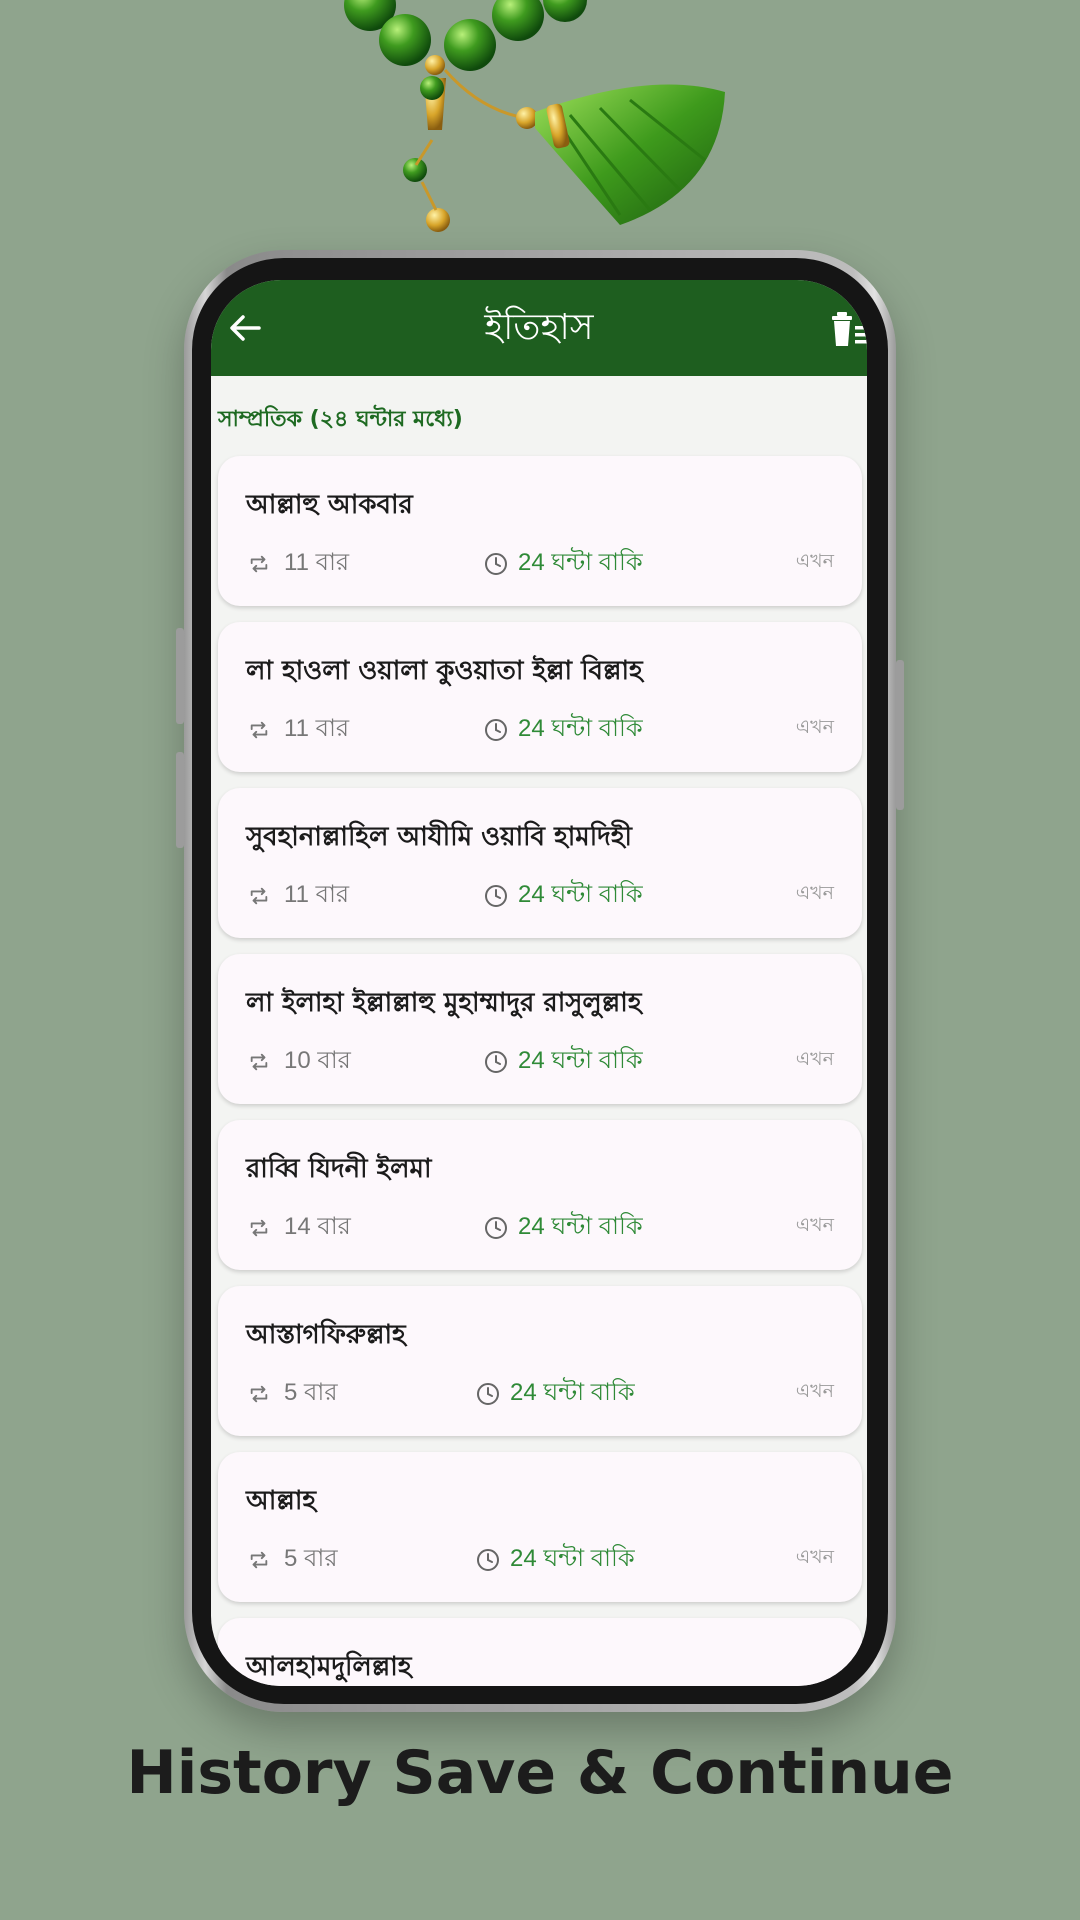  Describe the element at coordinates (540, 1652) in the screenshot. I see `history-card: আলহামদুলিল্লাহ` at that location.